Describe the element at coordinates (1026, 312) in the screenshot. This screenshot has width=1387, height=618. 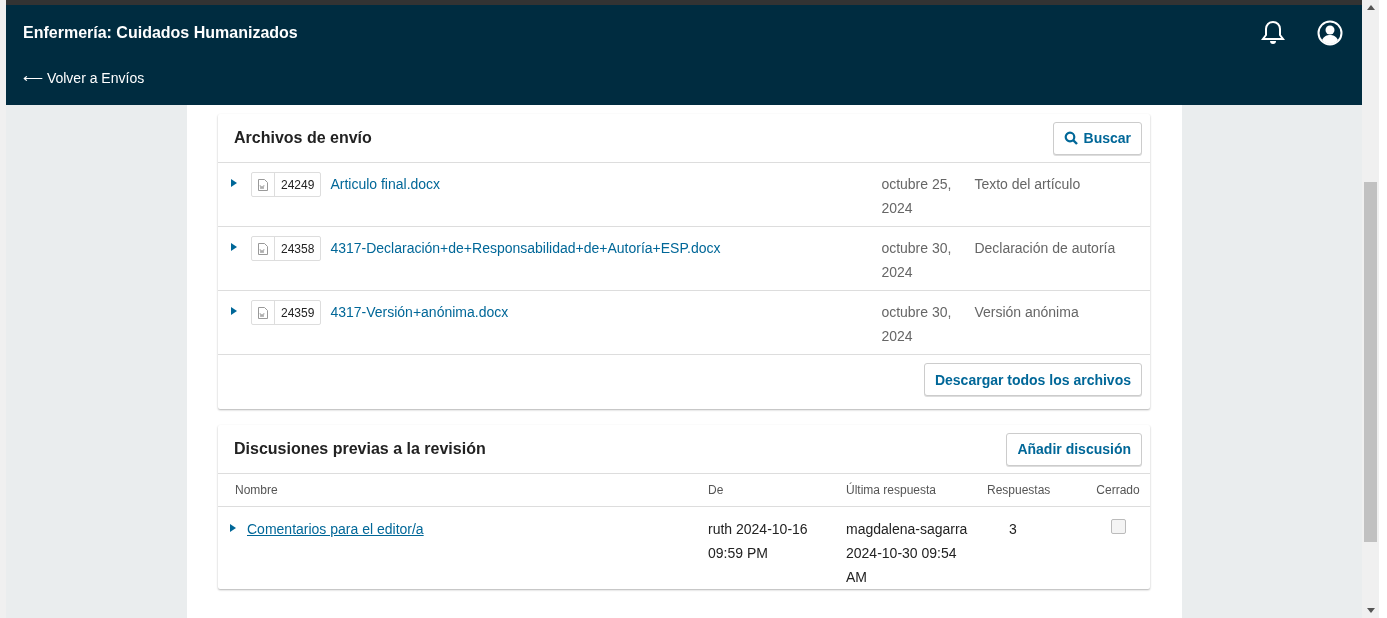
I see `file-type: Versión anónima` at that location.